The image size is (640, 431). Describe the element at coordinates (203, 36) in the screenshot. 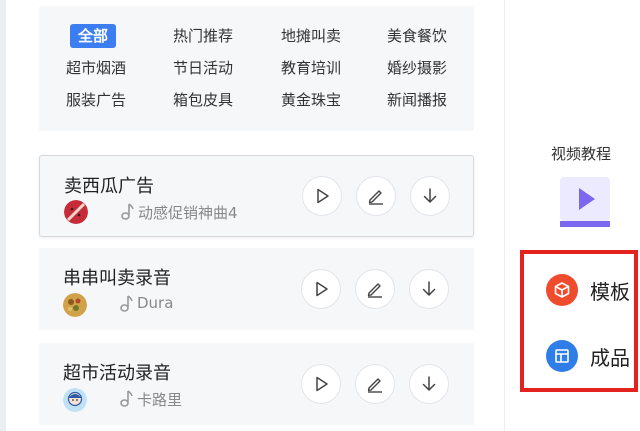

I see `category-hot-recommend: 热门推荐` at that location.